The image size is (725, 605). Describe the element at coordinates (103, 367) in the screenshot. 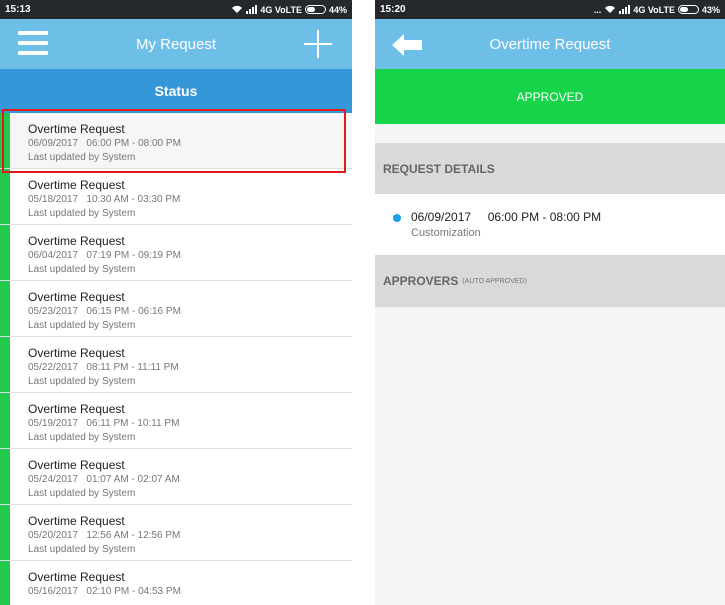

I see `request-datetime: 05/22/2017 08:11 PM - 11:11 PM` at that location.